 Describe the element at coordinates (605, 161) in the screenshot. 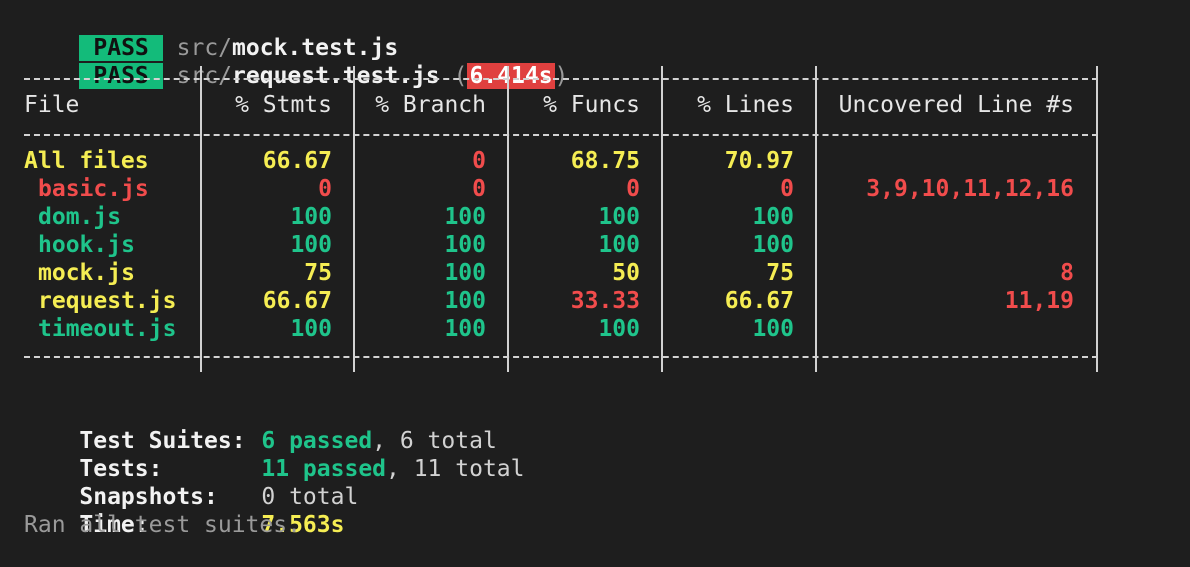

I see `row-funcs: 68.75` at that location.